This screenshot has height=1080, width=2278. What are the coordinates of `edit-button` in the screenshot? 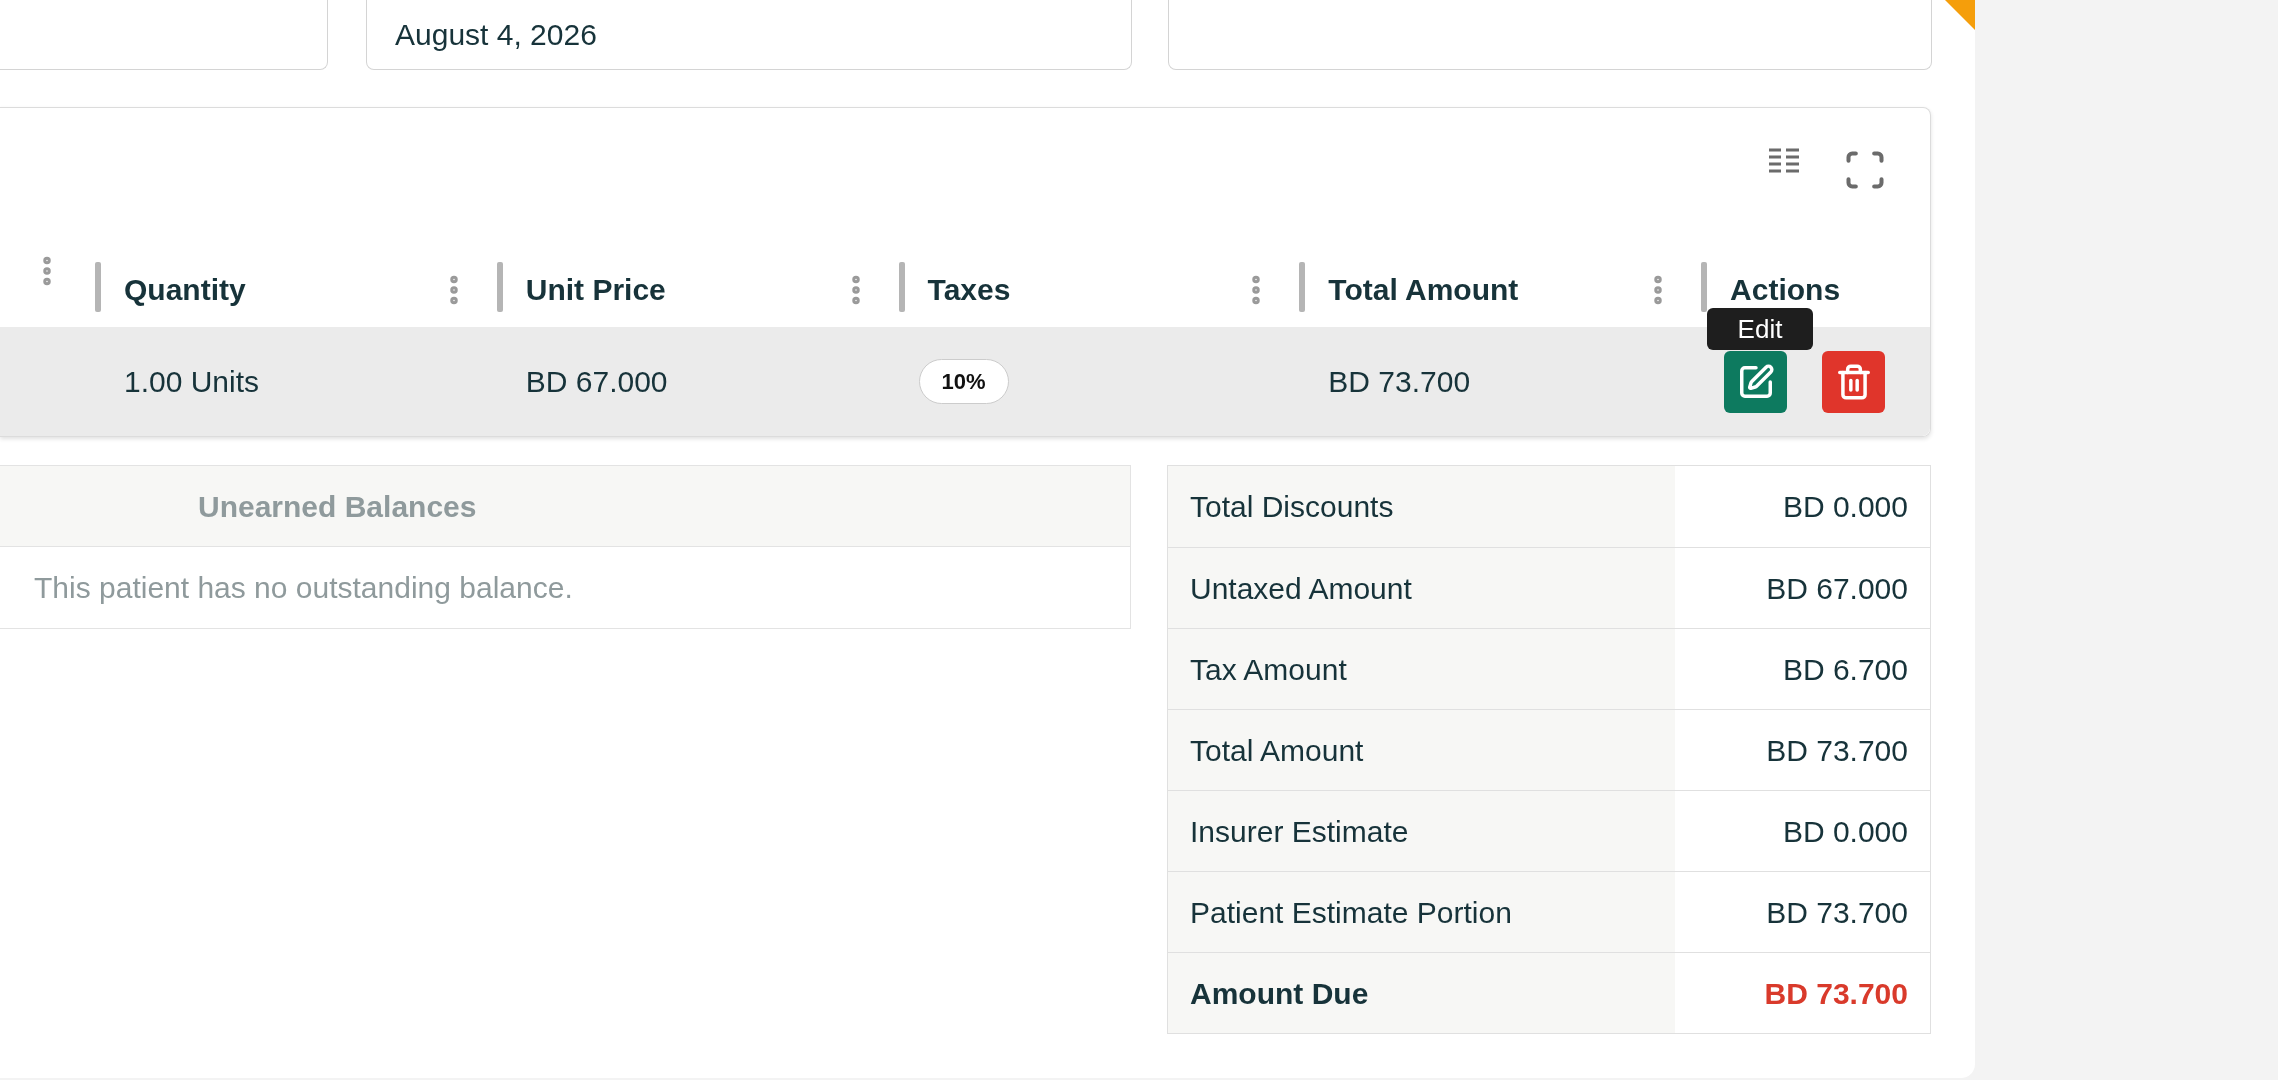 It's located at (1756, 381).